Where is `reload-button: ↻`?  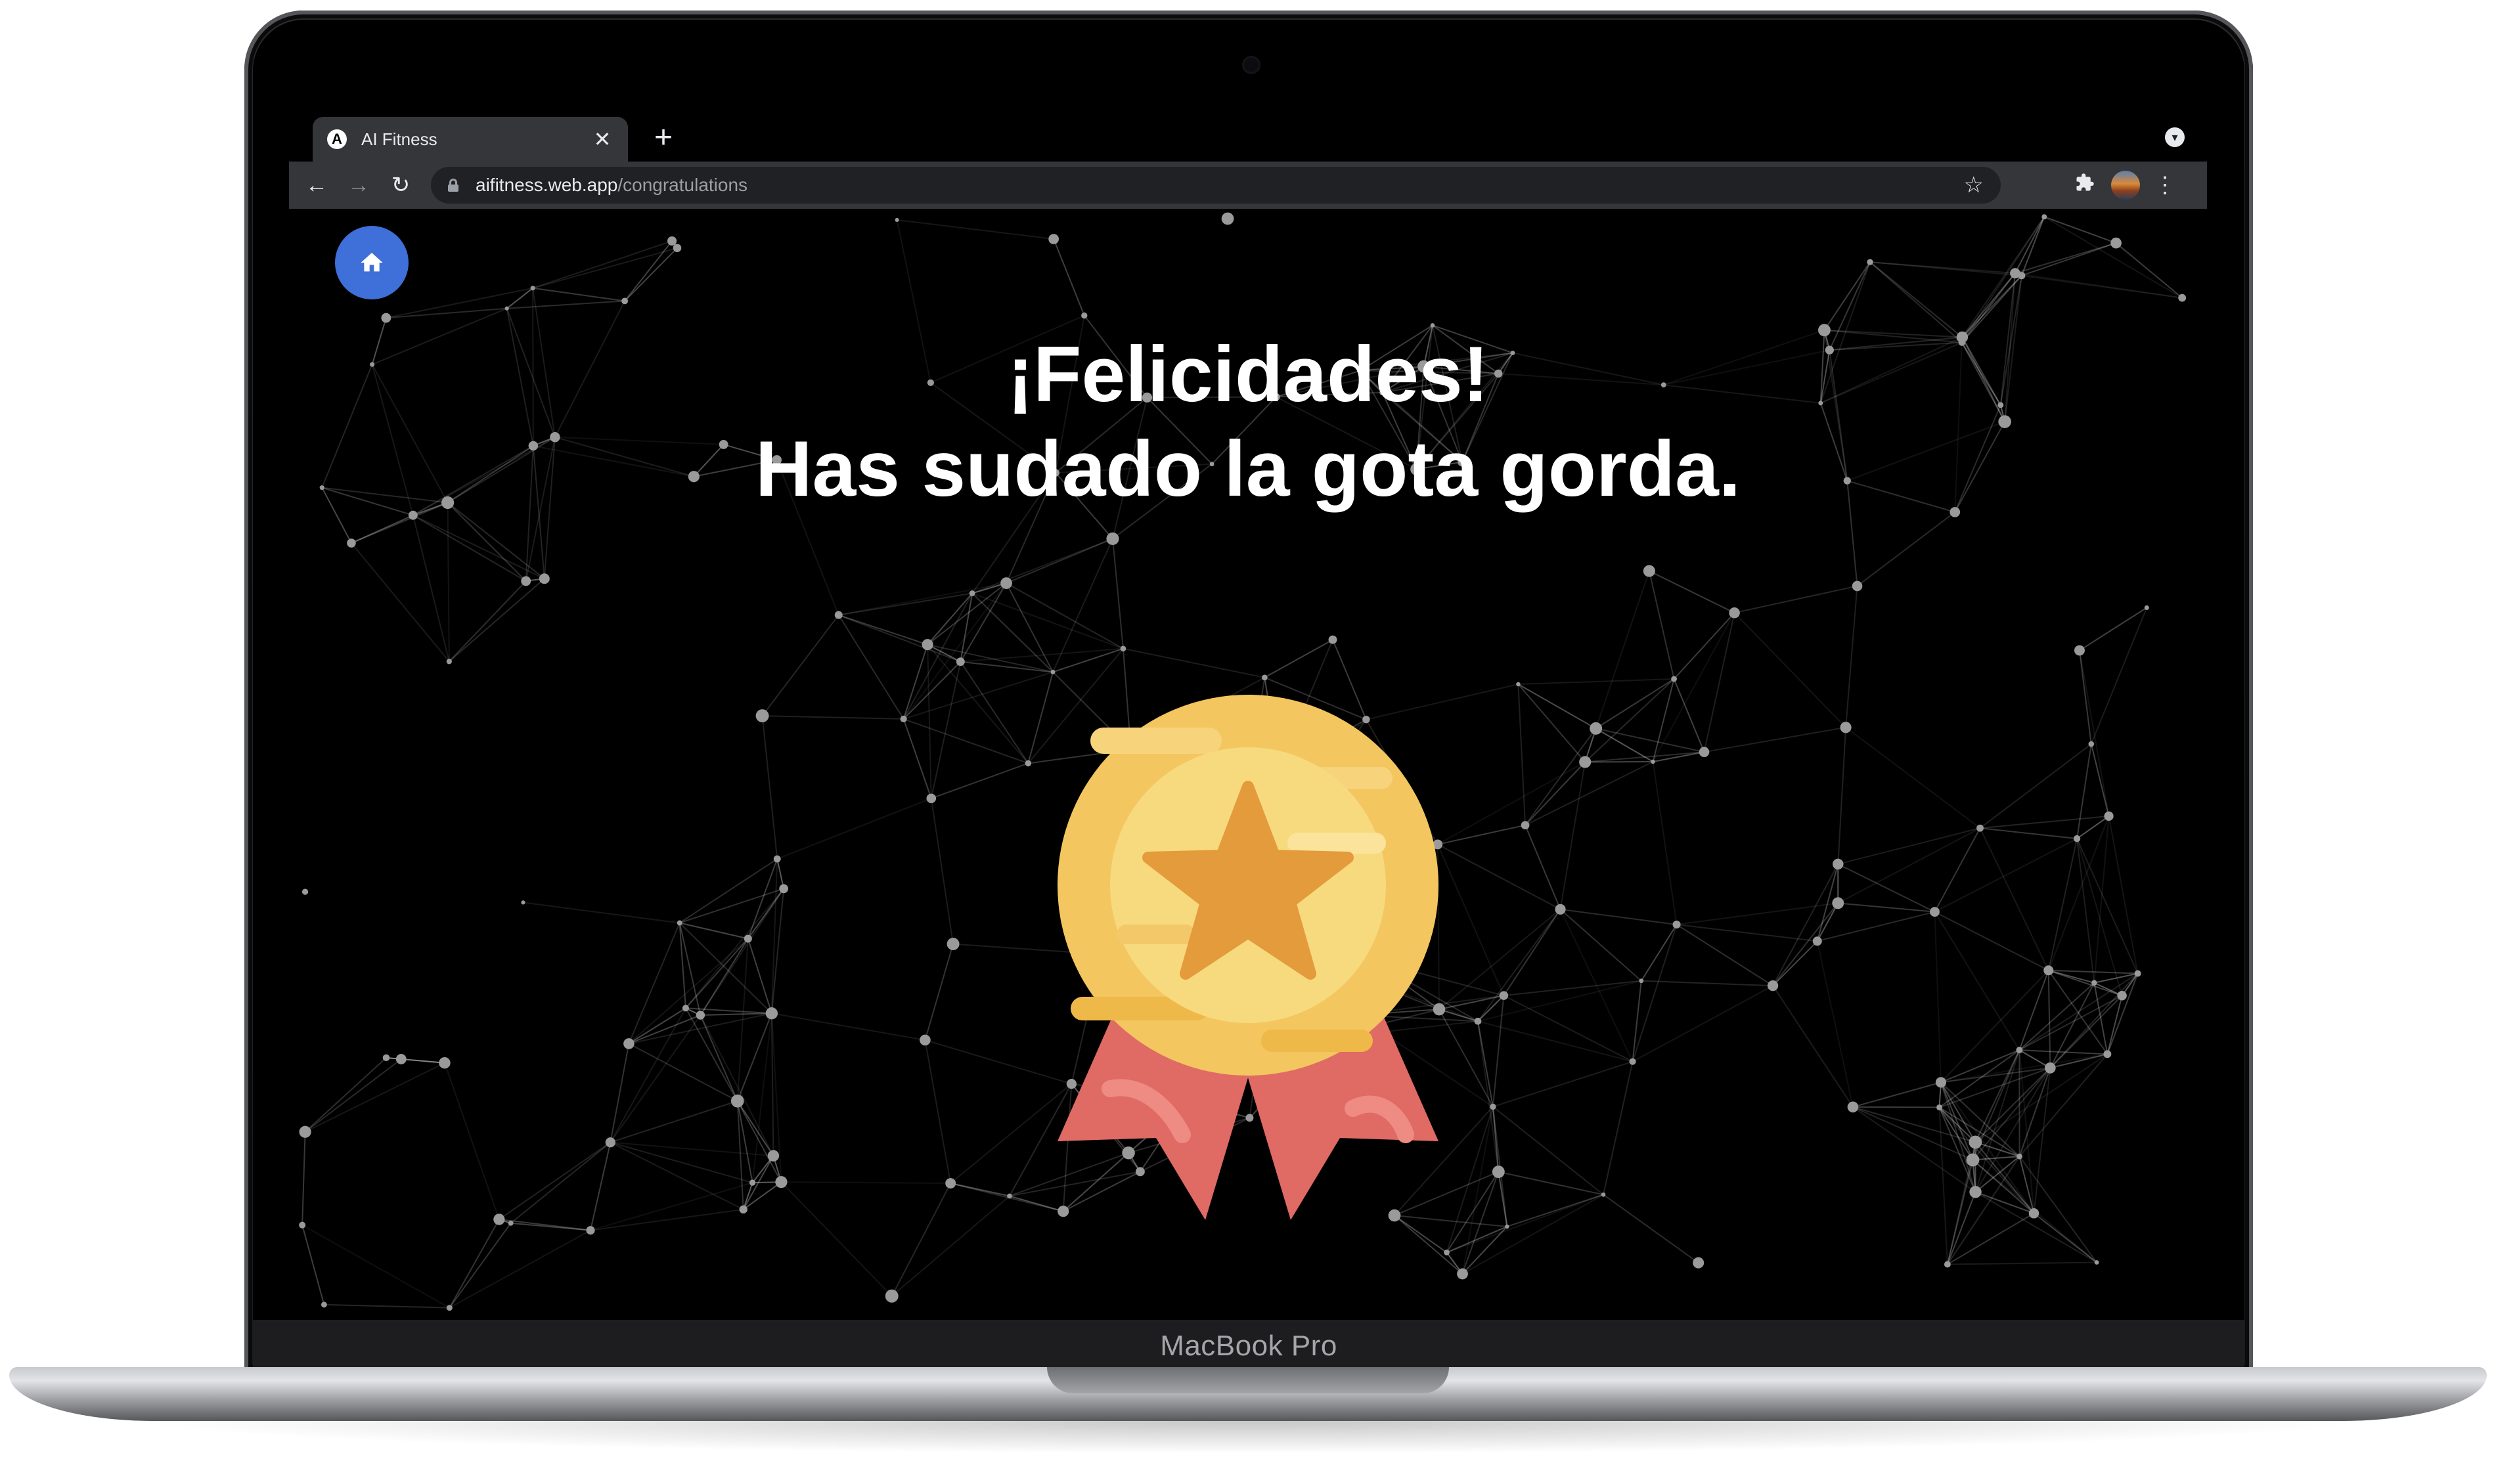 reload-button: ↻ is located at coordinates (400, 185).